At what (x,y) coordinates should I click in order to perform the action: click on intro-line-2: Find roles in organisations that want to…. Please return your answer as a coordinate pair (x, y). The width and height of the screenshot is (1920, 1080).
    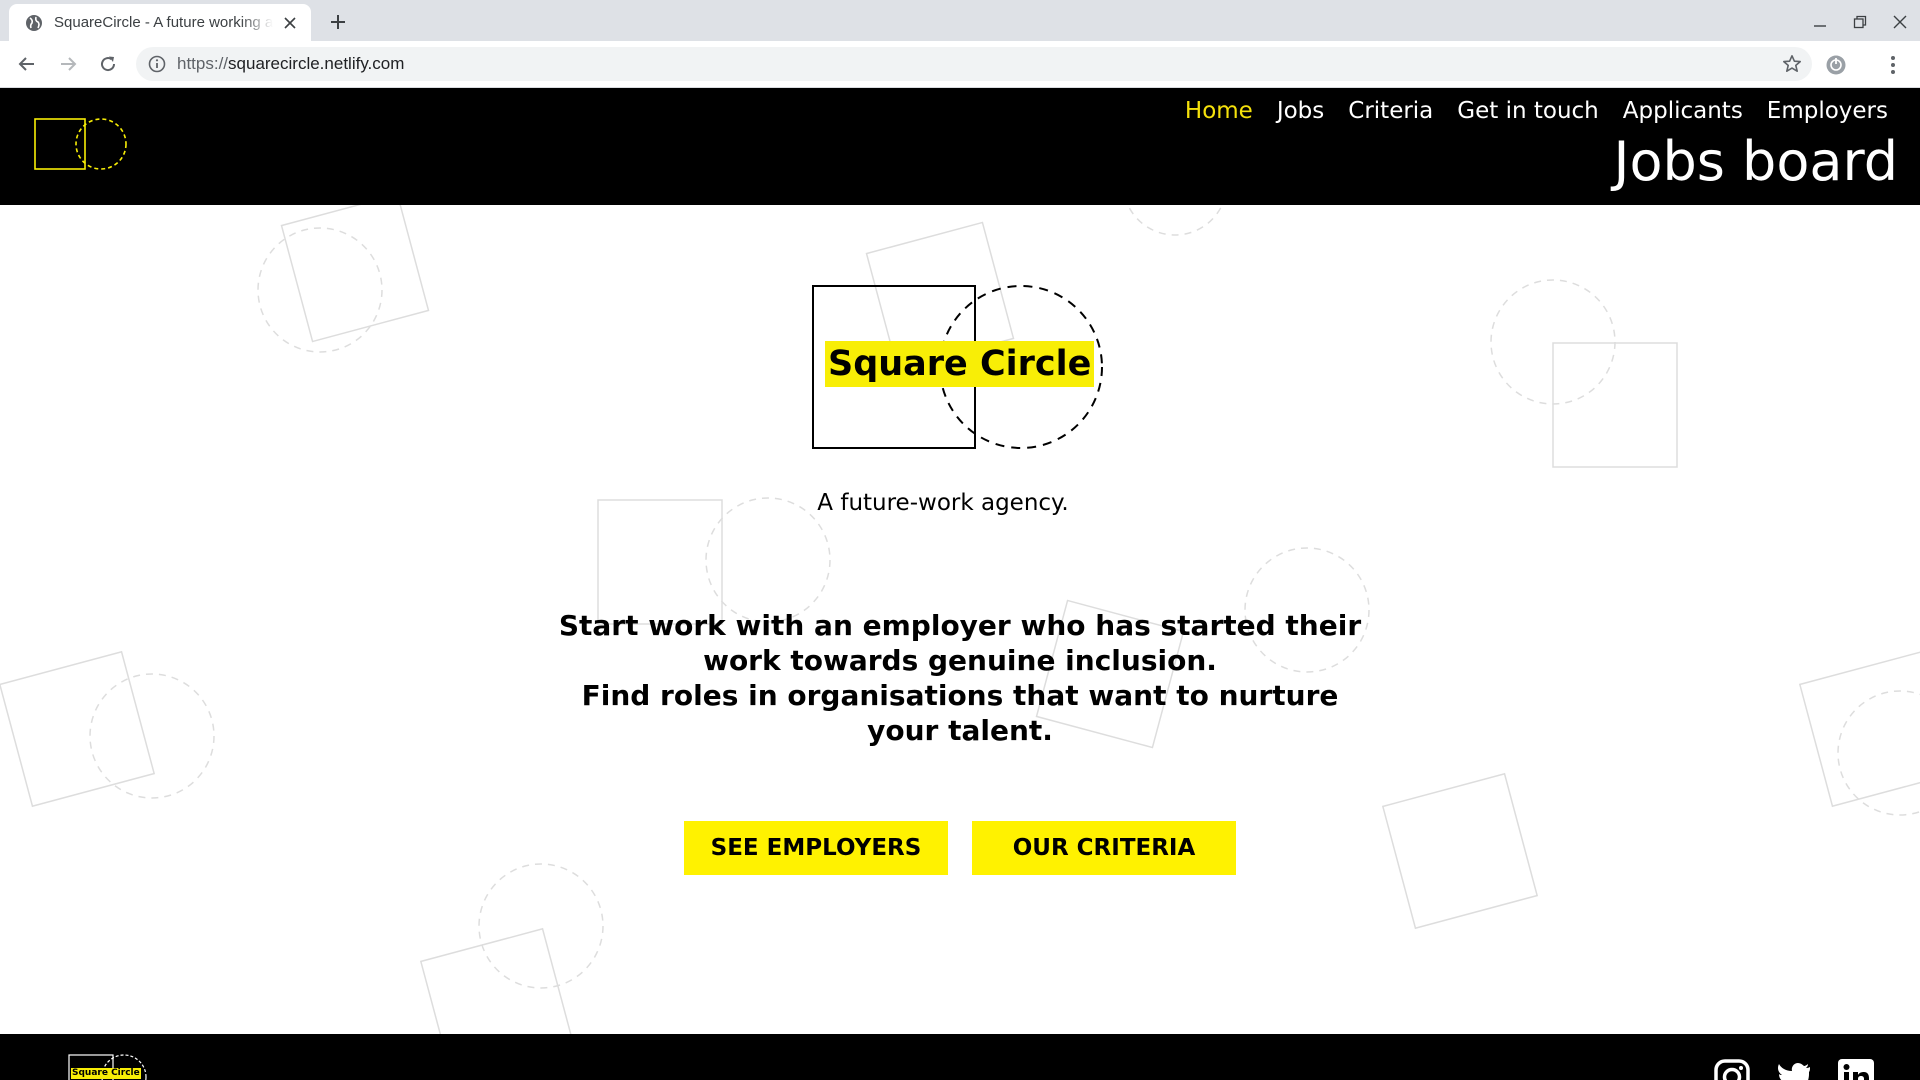
    Looking at the image, I should click on (960, 713).